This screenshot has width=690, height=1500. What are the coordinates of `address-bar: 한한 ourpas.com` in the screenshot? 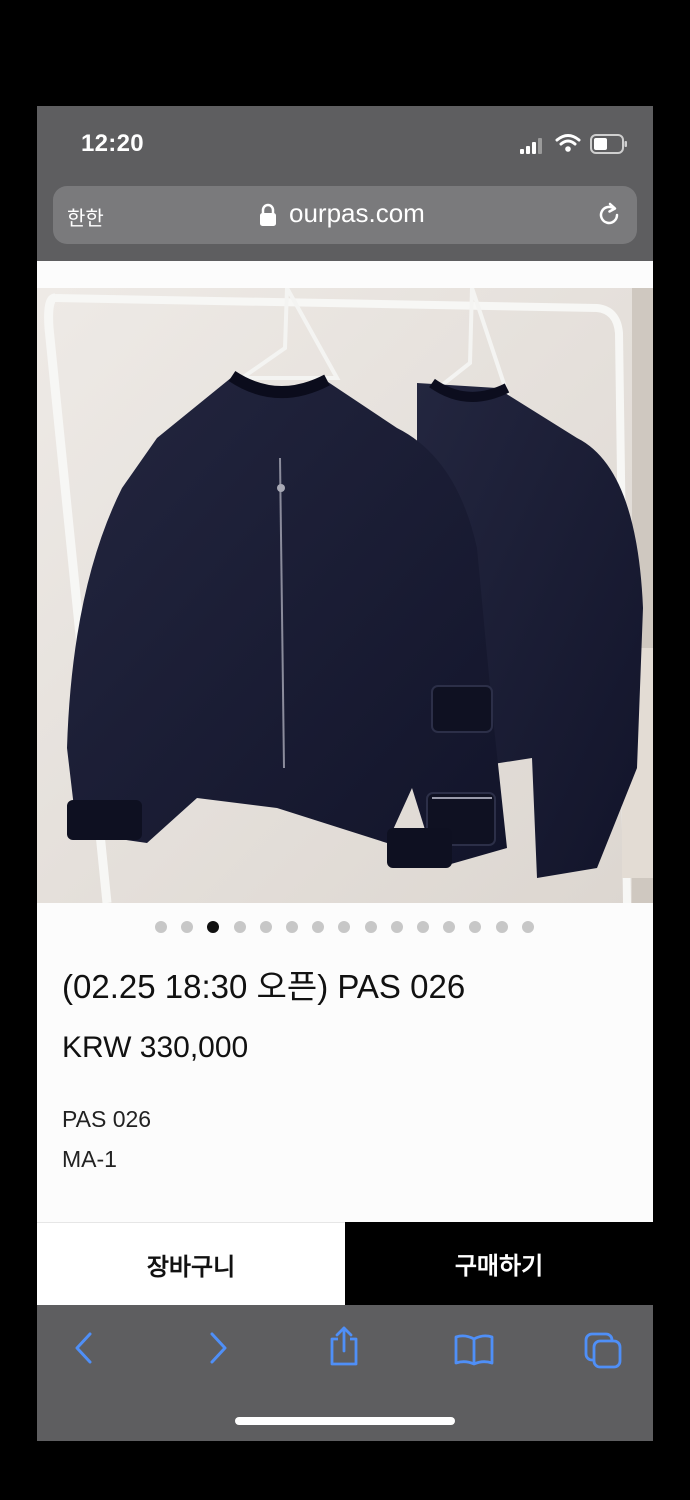 It's located at (345, 215).